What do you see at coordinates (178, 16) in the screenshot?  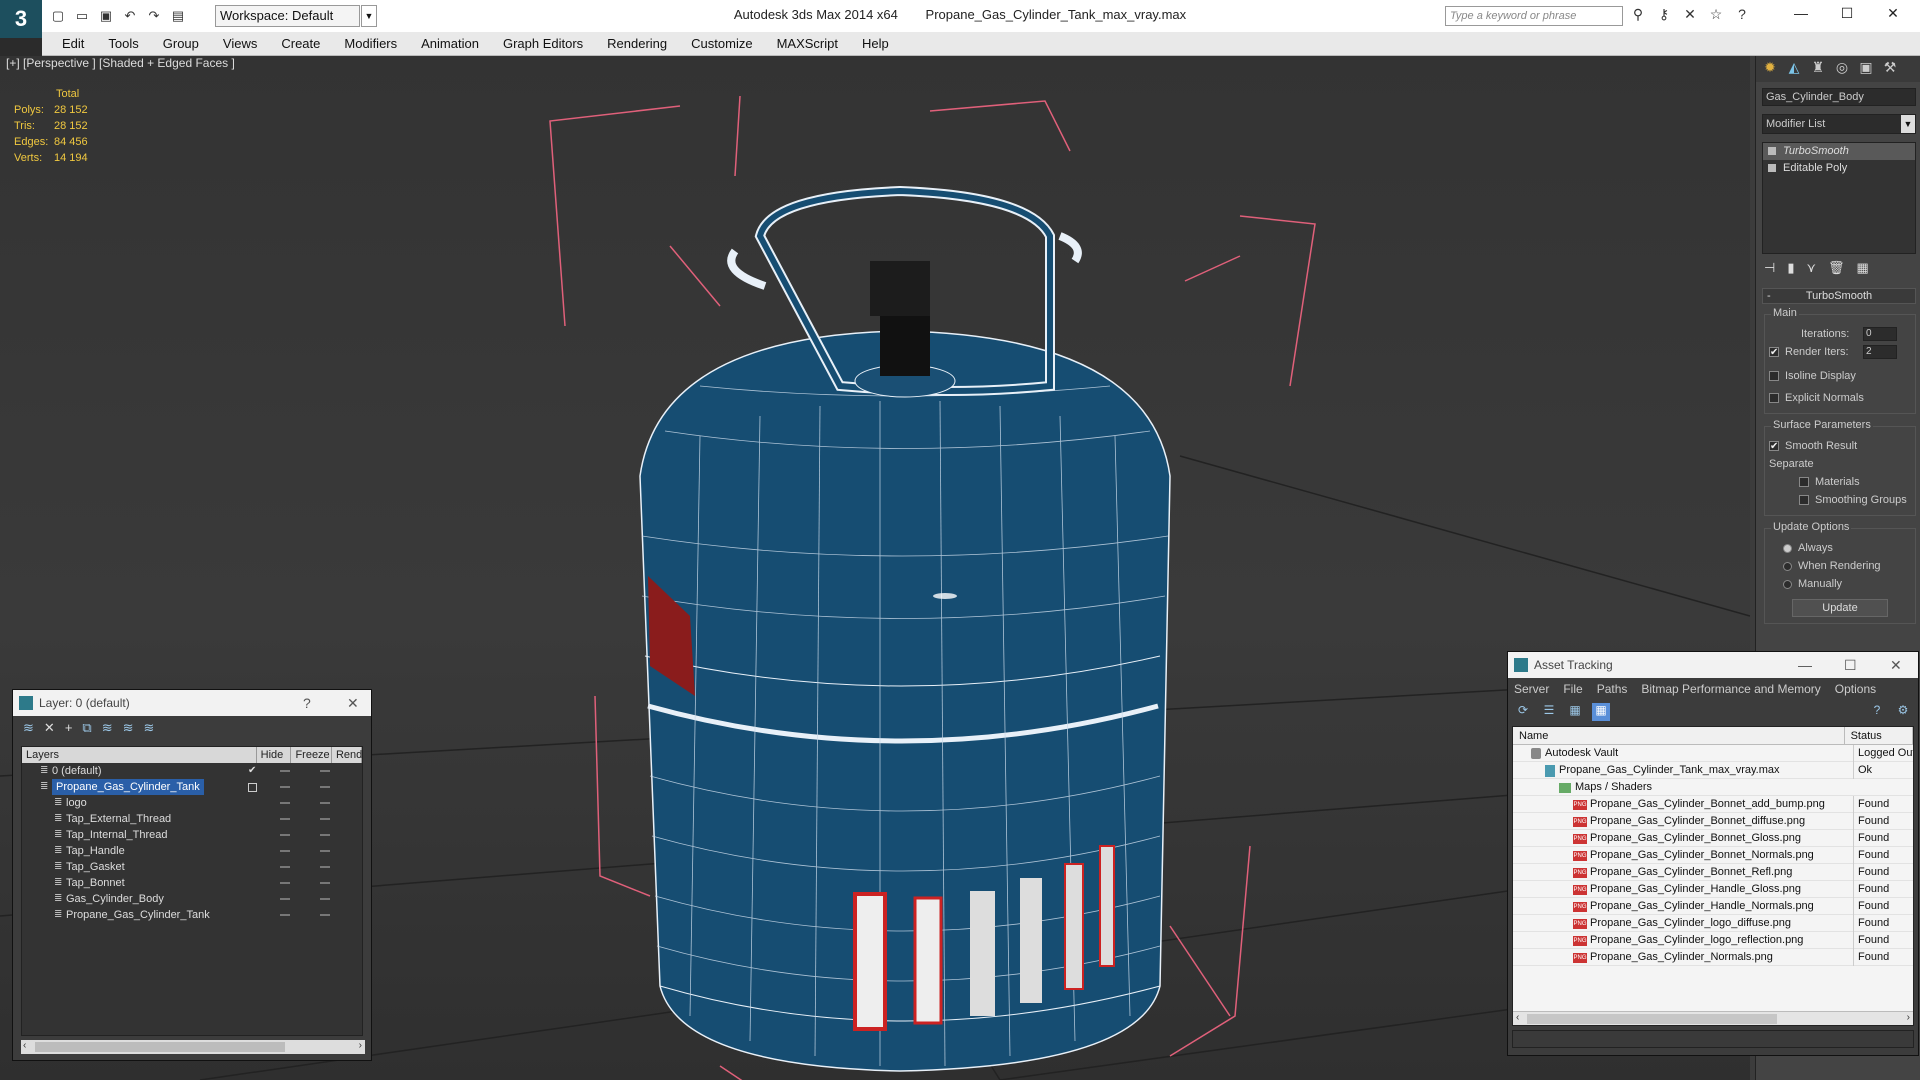 I see `project-folder-icon: ▤` at bounding box center [178, 16].